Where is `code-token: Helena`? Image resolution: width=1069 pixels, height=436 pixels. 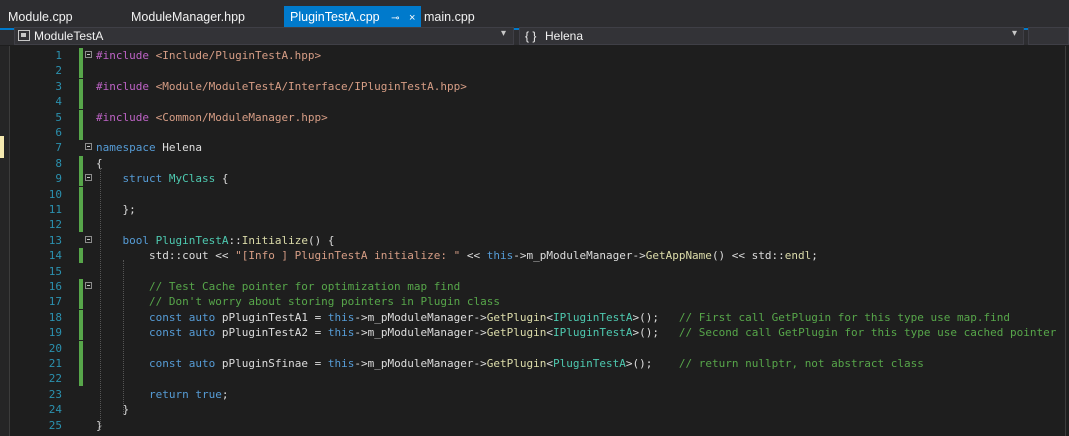
code-token: Helena is located at coordinates (178, 148).